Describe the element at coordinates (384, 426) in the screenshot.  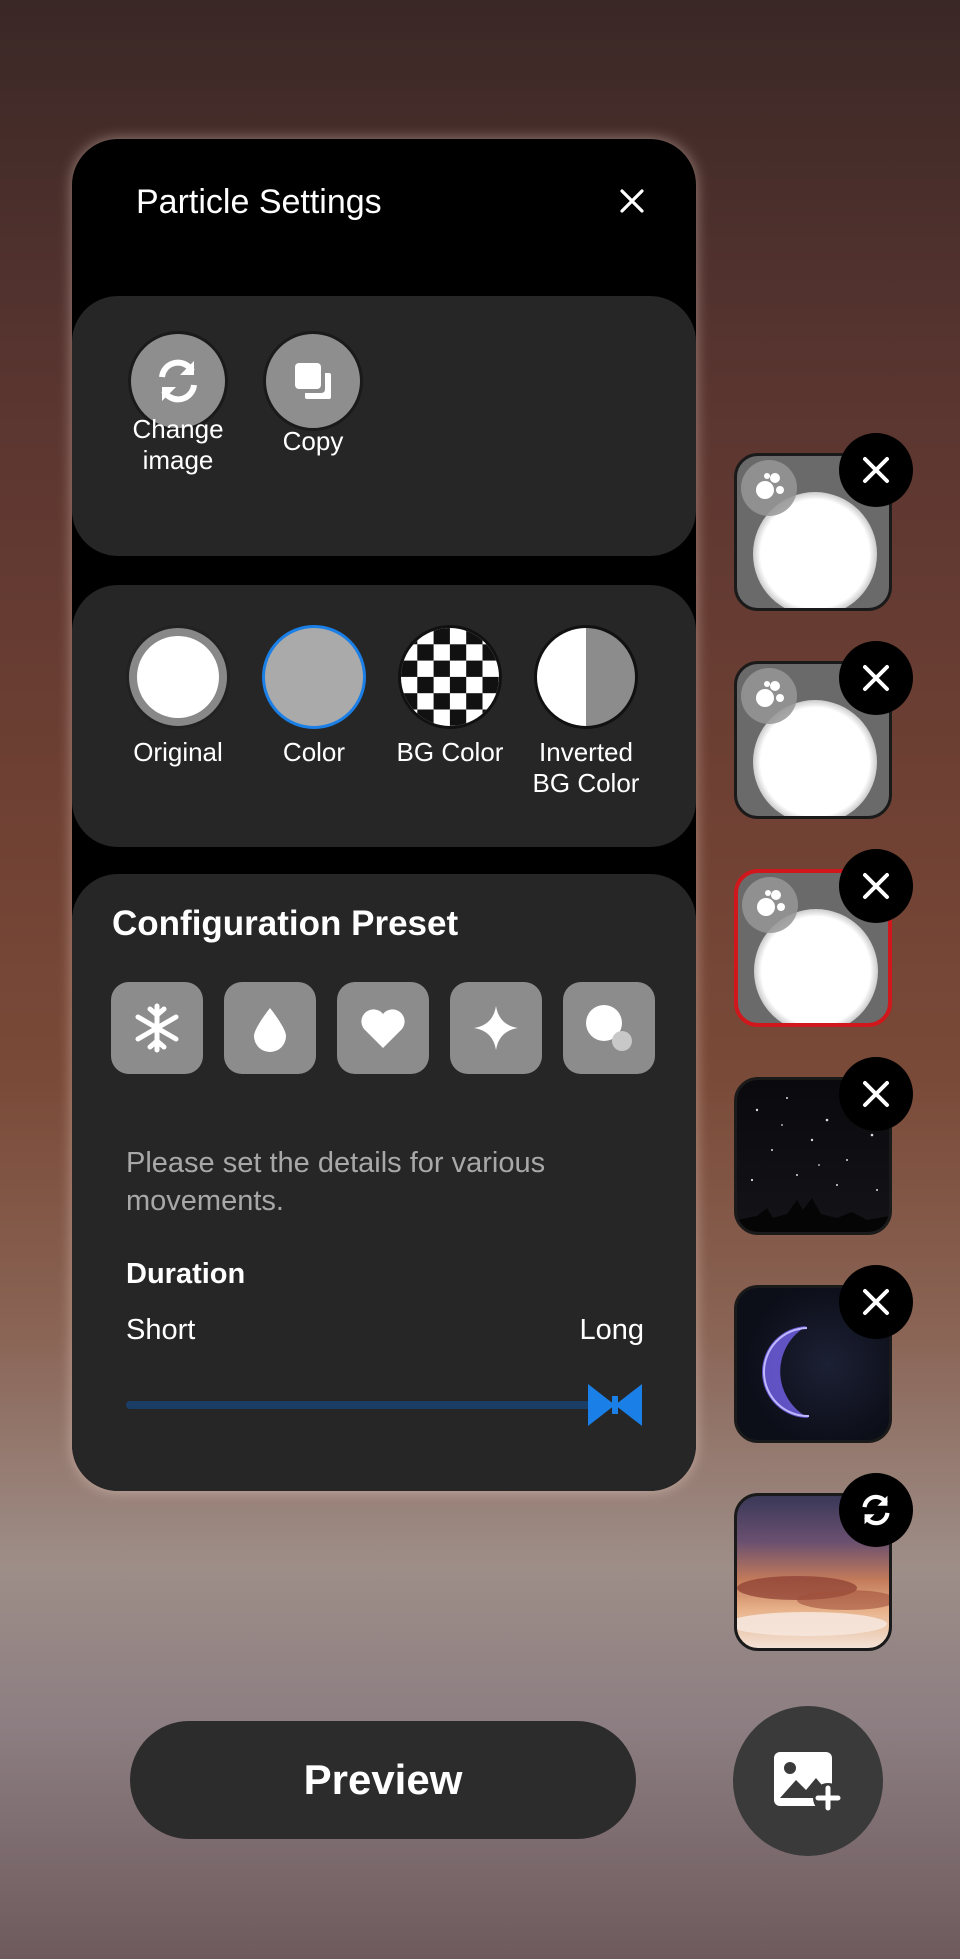
I see `actions-card: Change image Copy` at that location.